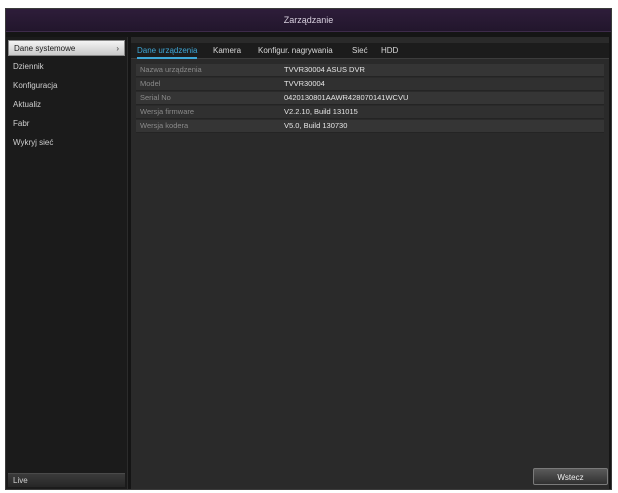 The width and height of the screenshot is (618, 493). What do you see at coordinates (66, 480) in the screenshot?
I see `live-view-button: Live` at bounding box center [66, 480].